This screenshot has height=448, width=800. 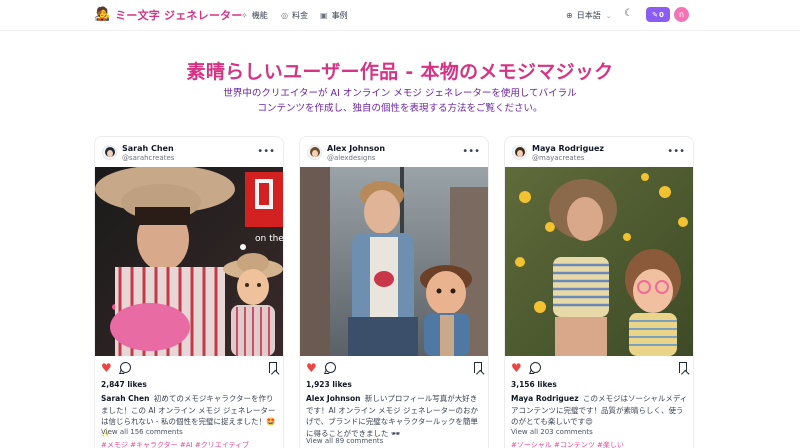 I want to click on language-selector: ⊕ 日本語 ⌄, so click(x=589, y=15).